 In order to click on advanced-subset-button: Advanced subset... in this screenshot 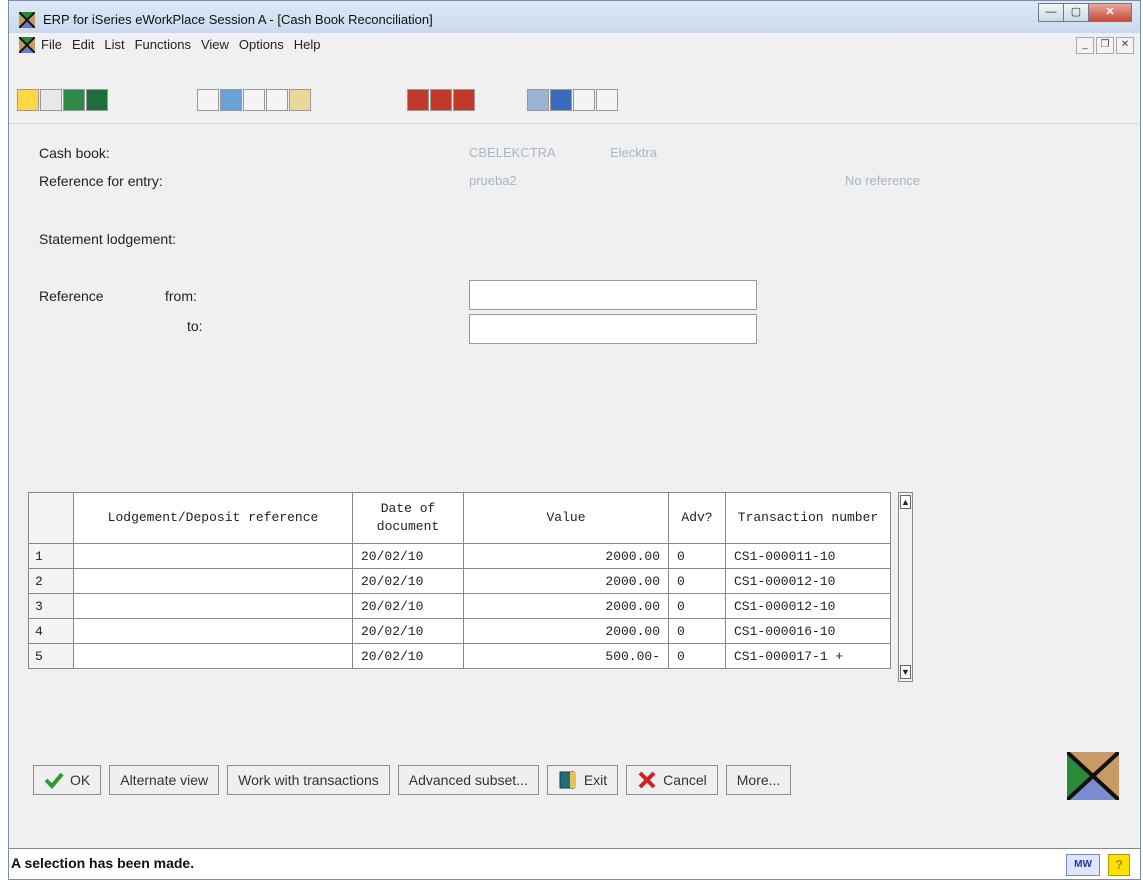, I will do `click(468, 780)`.